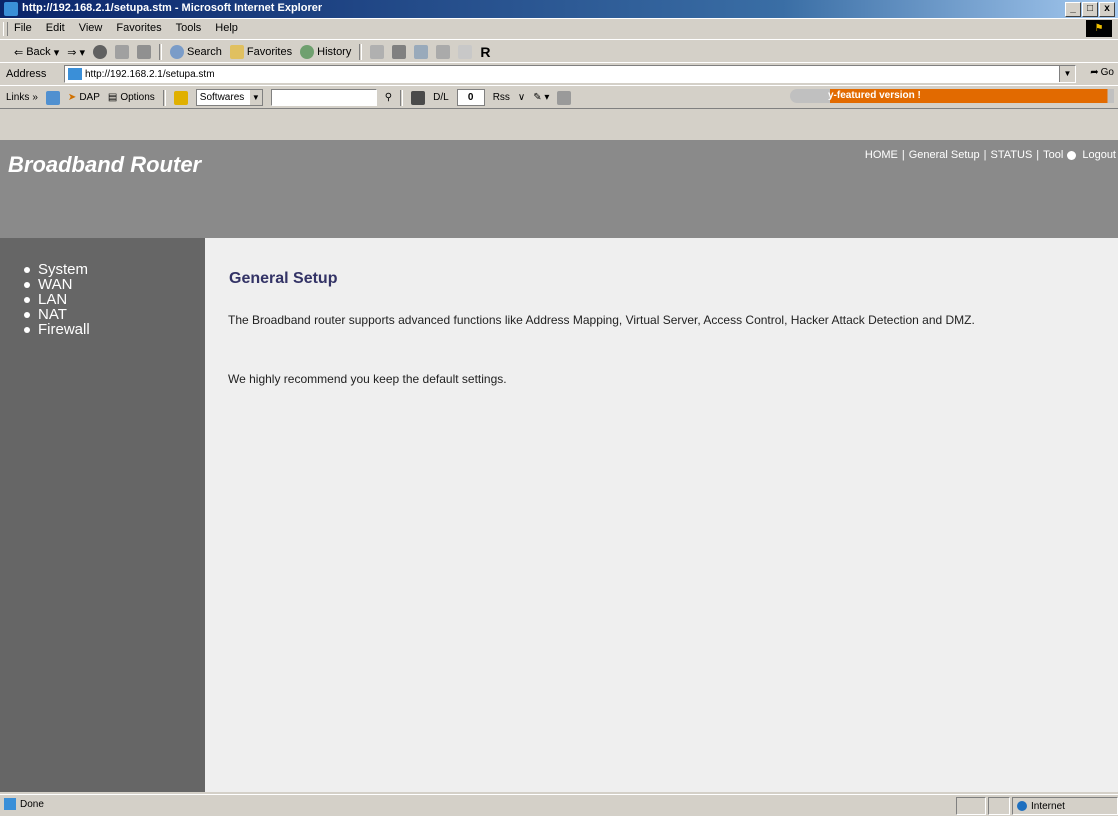  Describe the element at coordinates (1102, 72) in the screenshot. I see `go-button: ➦ Go` at that location.